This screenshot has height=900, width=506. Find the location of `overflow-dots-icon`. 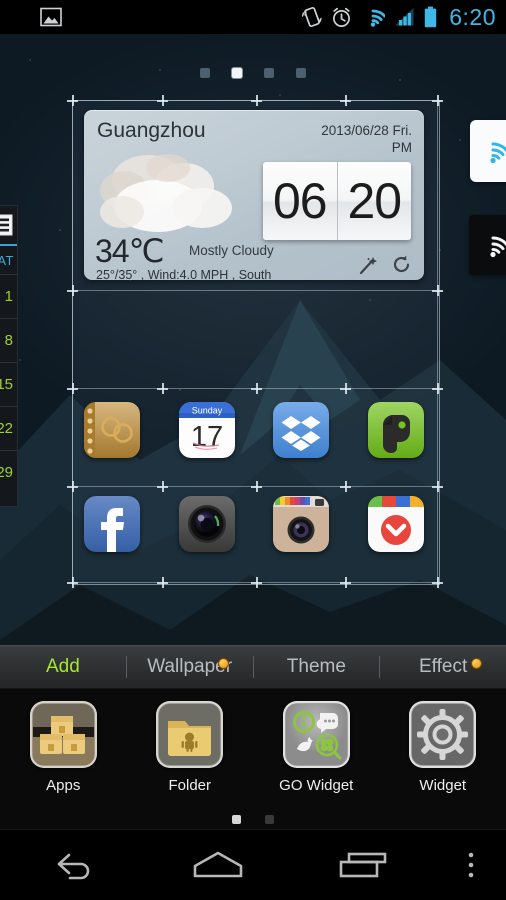

overflow-dots-icon is located at coordinates (471, 865).